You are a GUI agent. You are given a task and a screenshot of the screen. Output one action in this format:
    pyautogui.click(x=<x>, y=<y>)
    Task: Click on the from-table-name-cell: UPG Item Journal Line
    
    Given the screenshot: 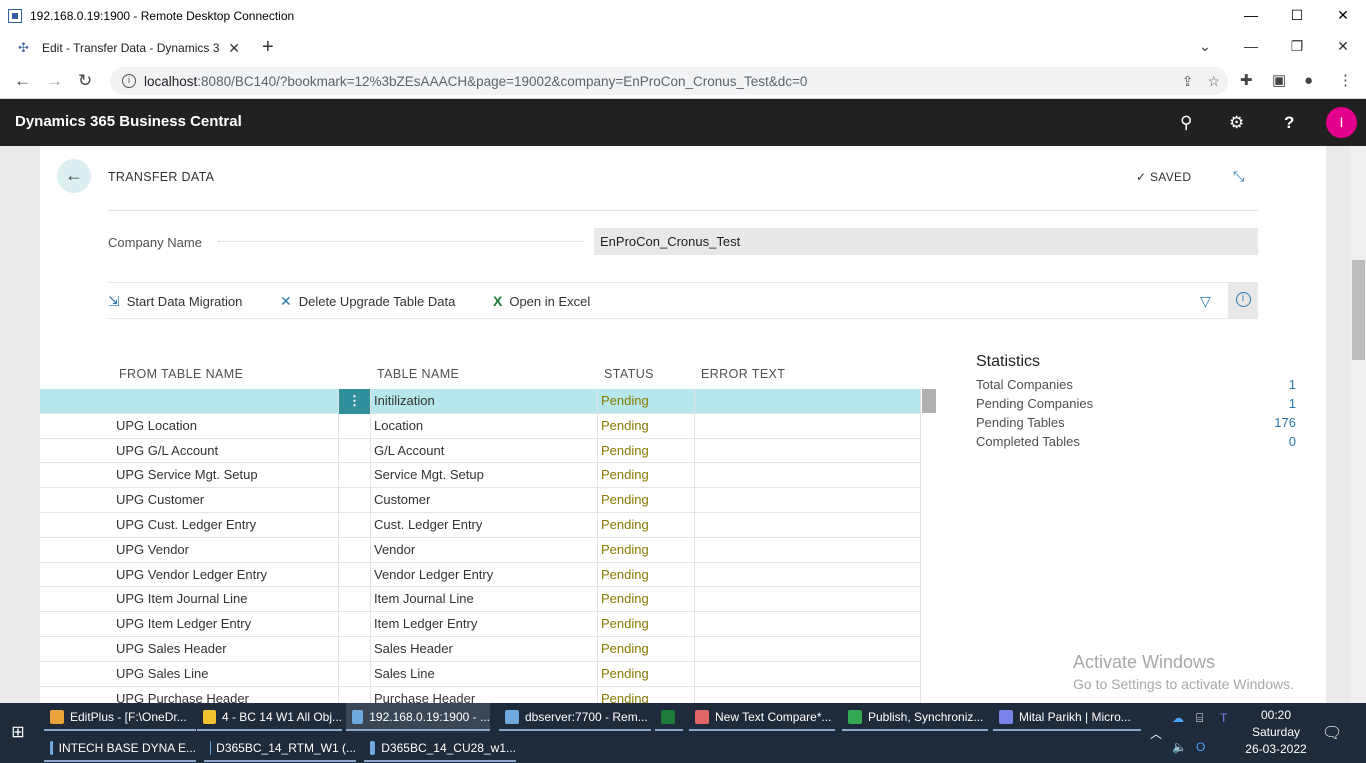 What is the action you would take?
    pyautogui.click(x=226, y=600)
    